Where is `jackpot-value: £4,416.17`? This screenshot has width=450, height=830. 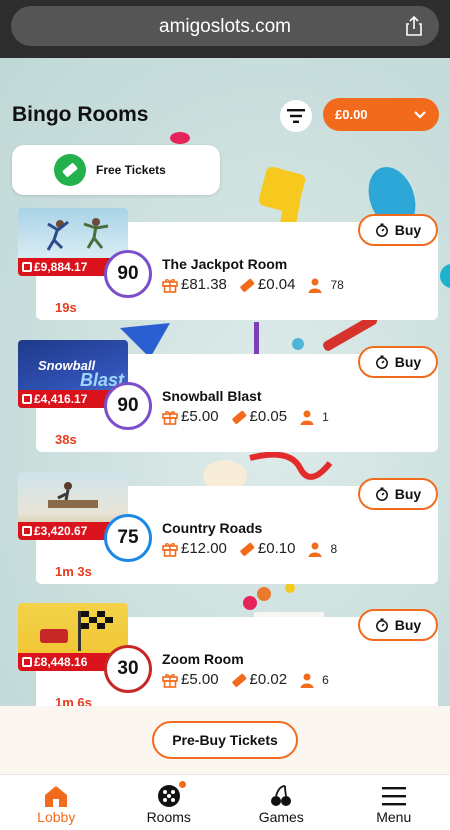
jackpot-value: £4,416.17 is located at coordinates (61, 399).